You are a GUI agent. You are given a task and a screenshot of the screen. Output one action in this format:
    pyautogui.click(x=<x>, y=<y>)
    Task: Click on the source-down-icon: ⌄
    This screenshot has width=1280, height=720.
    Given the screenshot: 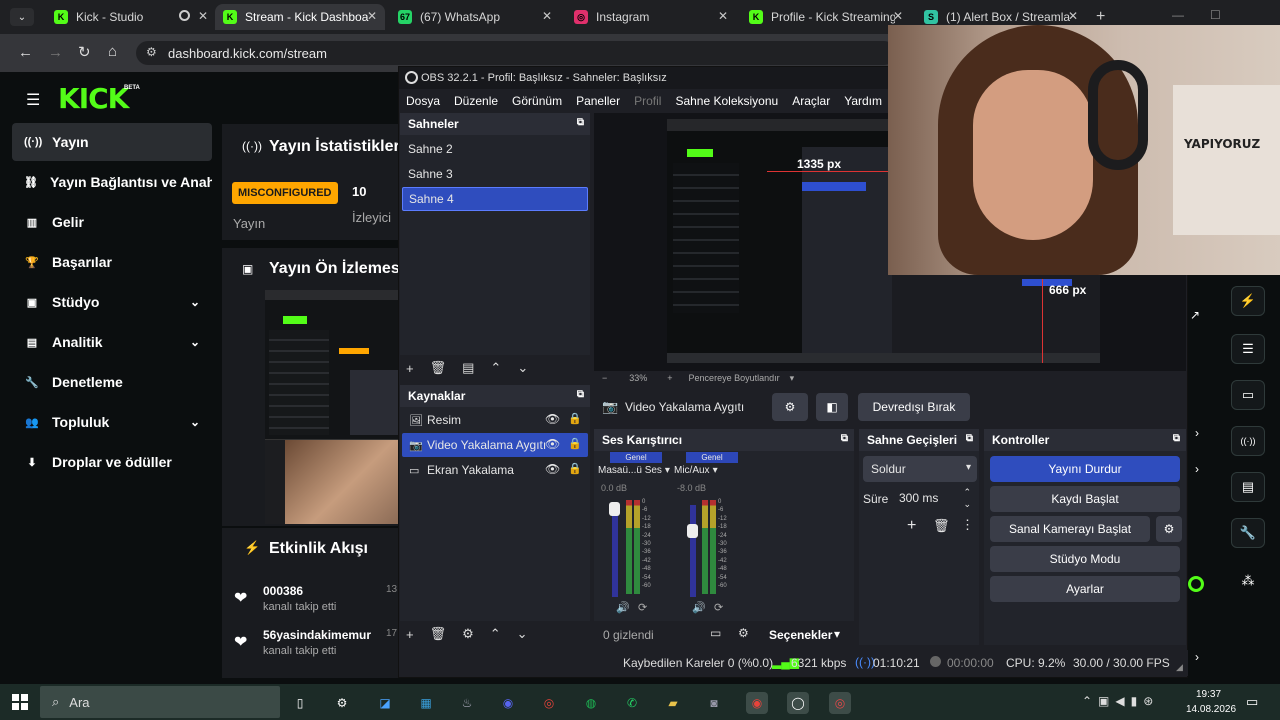 What is the action you would take?
    pyautogui.click(x=522, y=634)
    